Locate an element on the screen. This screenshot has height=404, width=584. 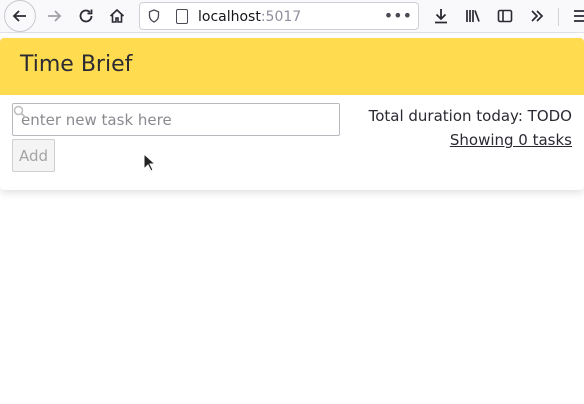
task-input is located at coordinates (176, 119).